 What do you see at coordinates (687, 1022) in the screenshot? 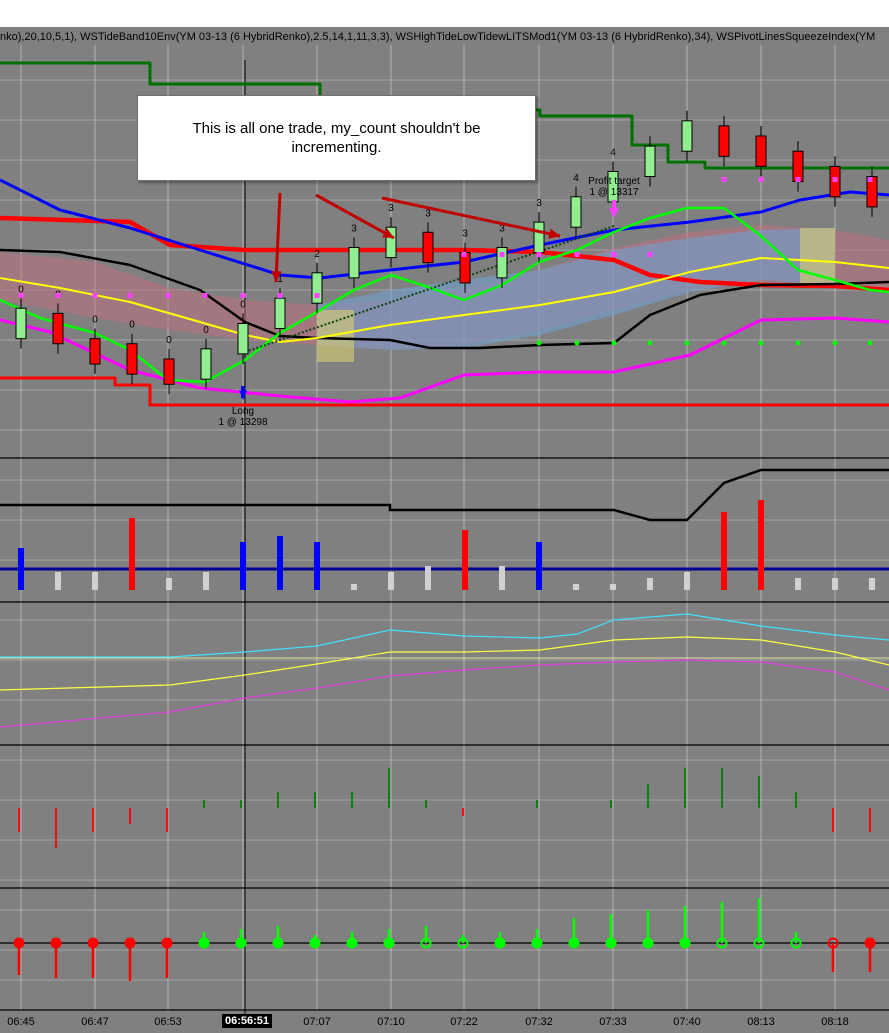
I see `time-axis-label: 07:40` at bounding box center [687, 1022].